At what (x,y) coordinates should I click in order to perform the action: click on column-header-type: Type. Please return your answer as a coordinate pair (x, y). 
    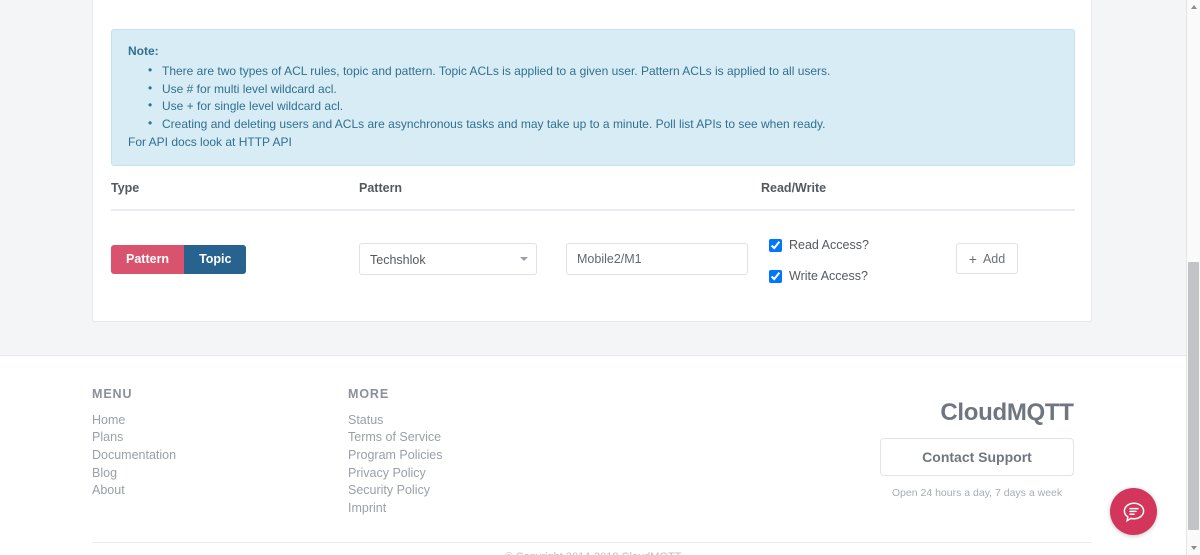
    Looking at the image, I should click on (125, 188).